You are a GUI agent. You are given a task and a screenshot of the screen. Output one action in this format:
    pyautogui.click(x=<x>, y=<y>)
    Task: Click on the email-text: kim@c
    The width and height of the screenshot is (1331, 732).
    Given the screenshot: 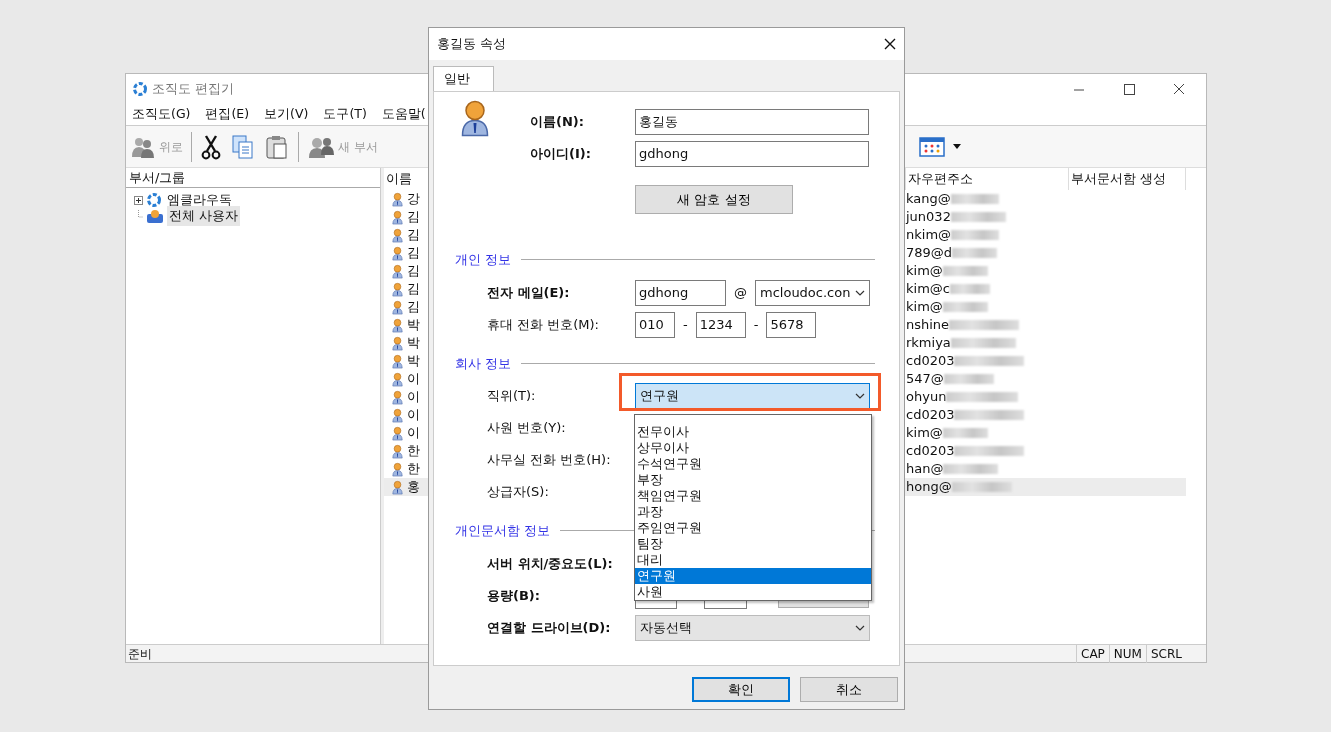 What is the action you would take?
    pyautogui.click(x=928, y=289)
    